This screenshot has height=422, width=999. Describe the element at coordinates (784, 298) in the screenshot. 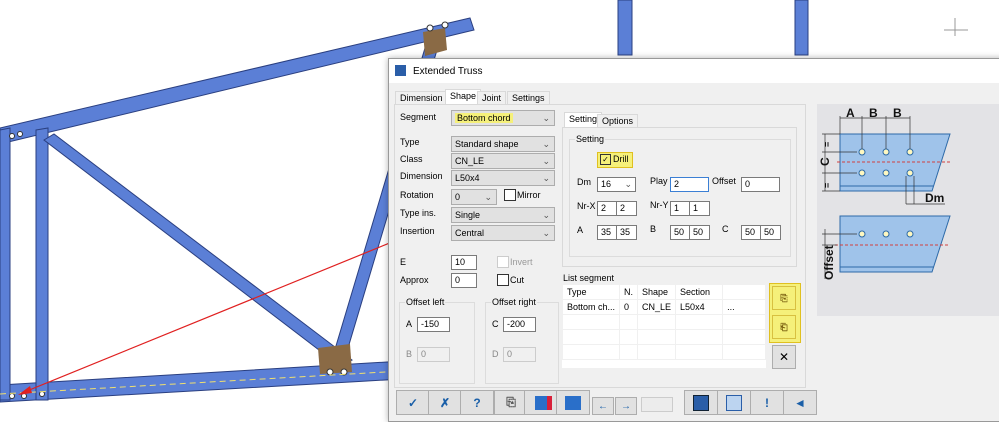

I see `copy-button: ⎘` at that location.